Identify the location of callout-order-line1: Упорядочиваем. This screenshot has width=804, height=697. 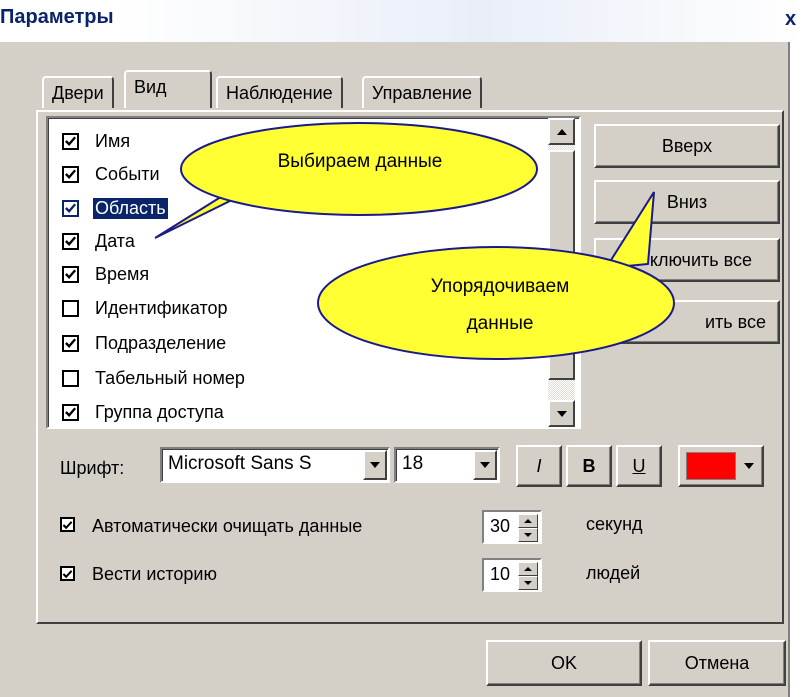
(500, 286).